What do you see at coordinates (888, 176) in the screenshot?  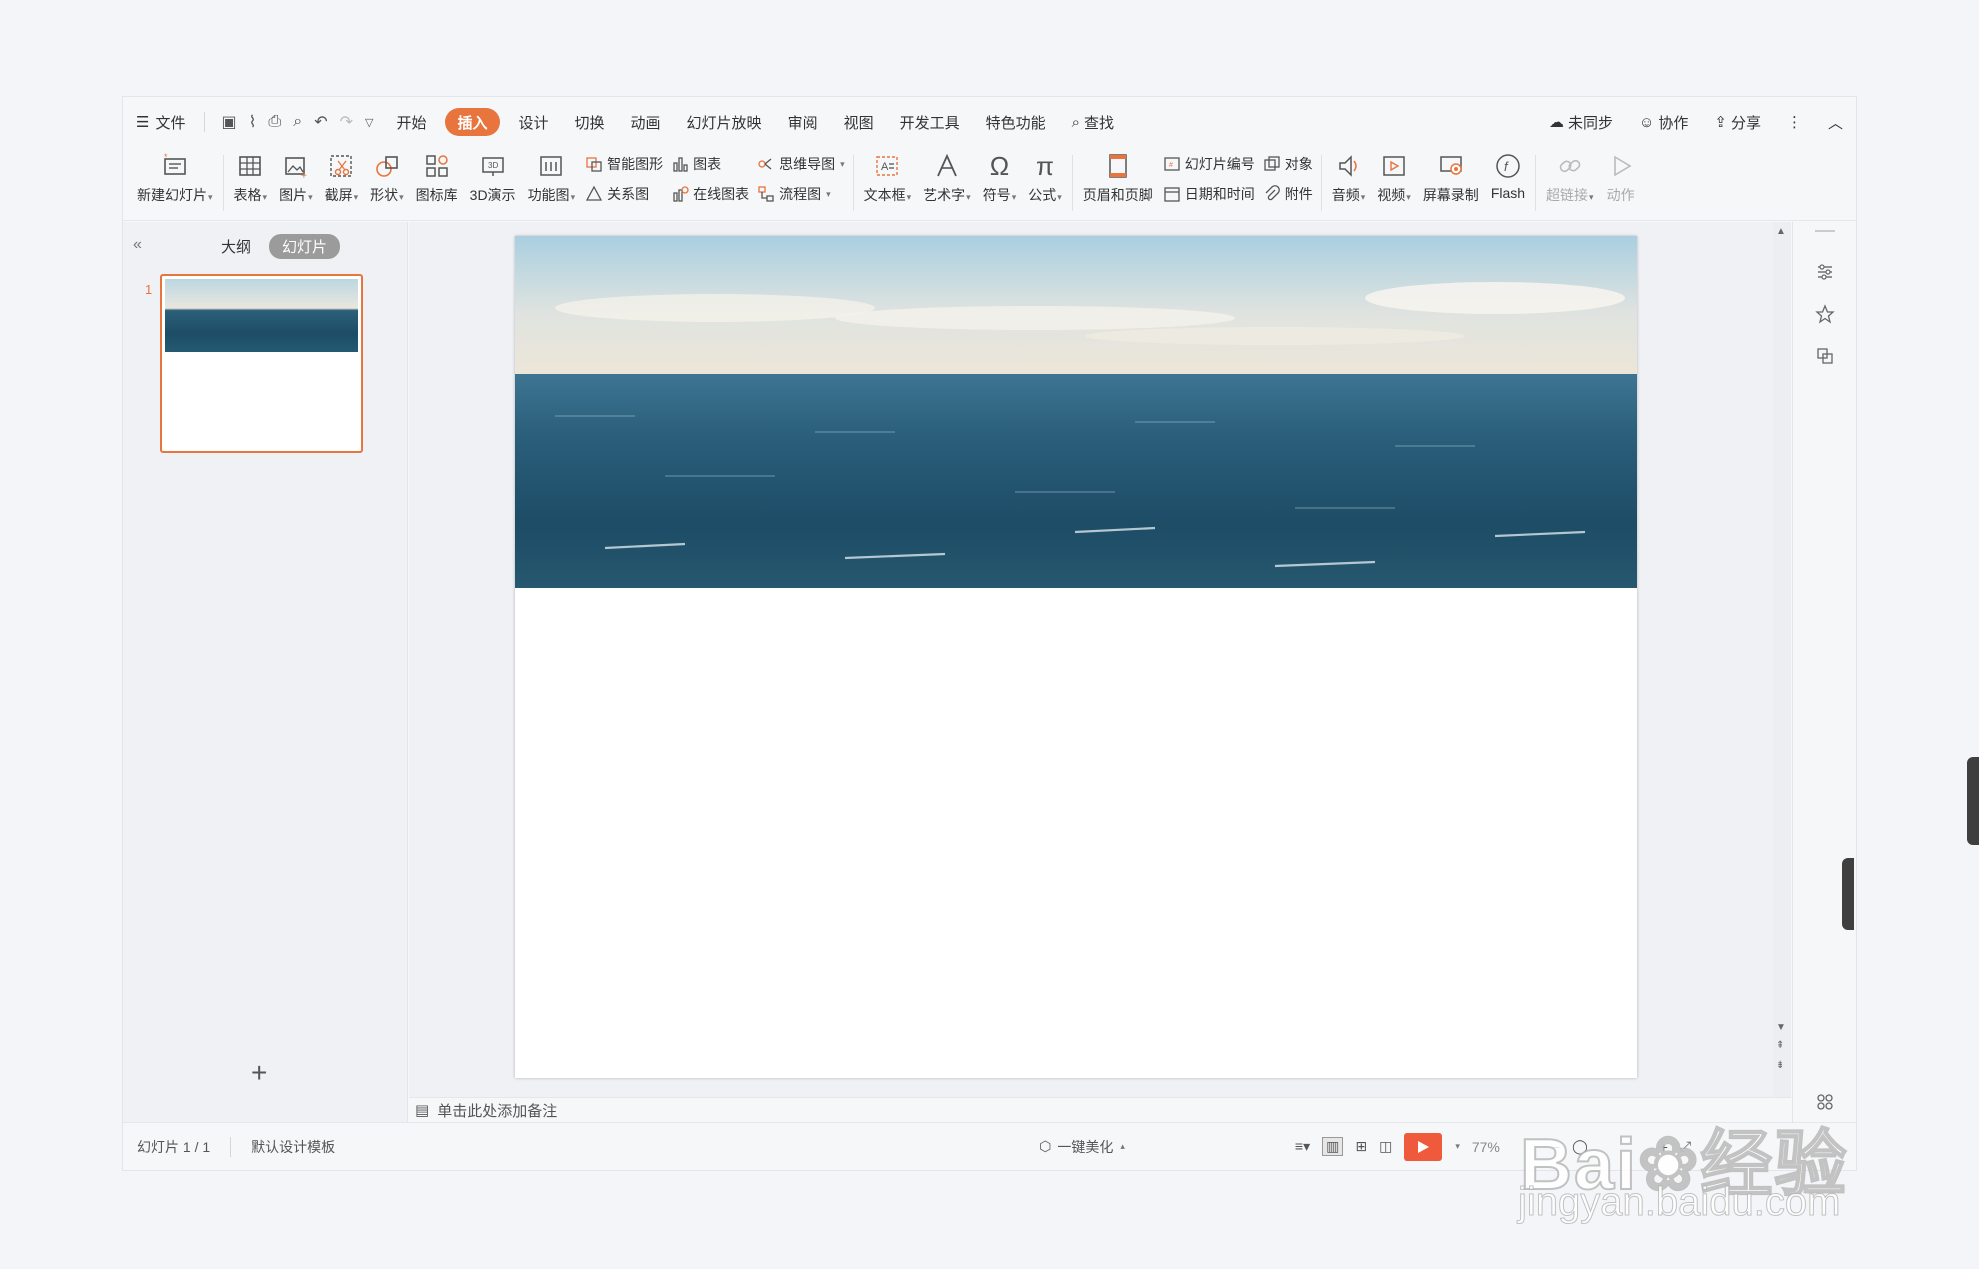 I see `textbox-button: A 文本框▾` at bounding box center [888, 176].